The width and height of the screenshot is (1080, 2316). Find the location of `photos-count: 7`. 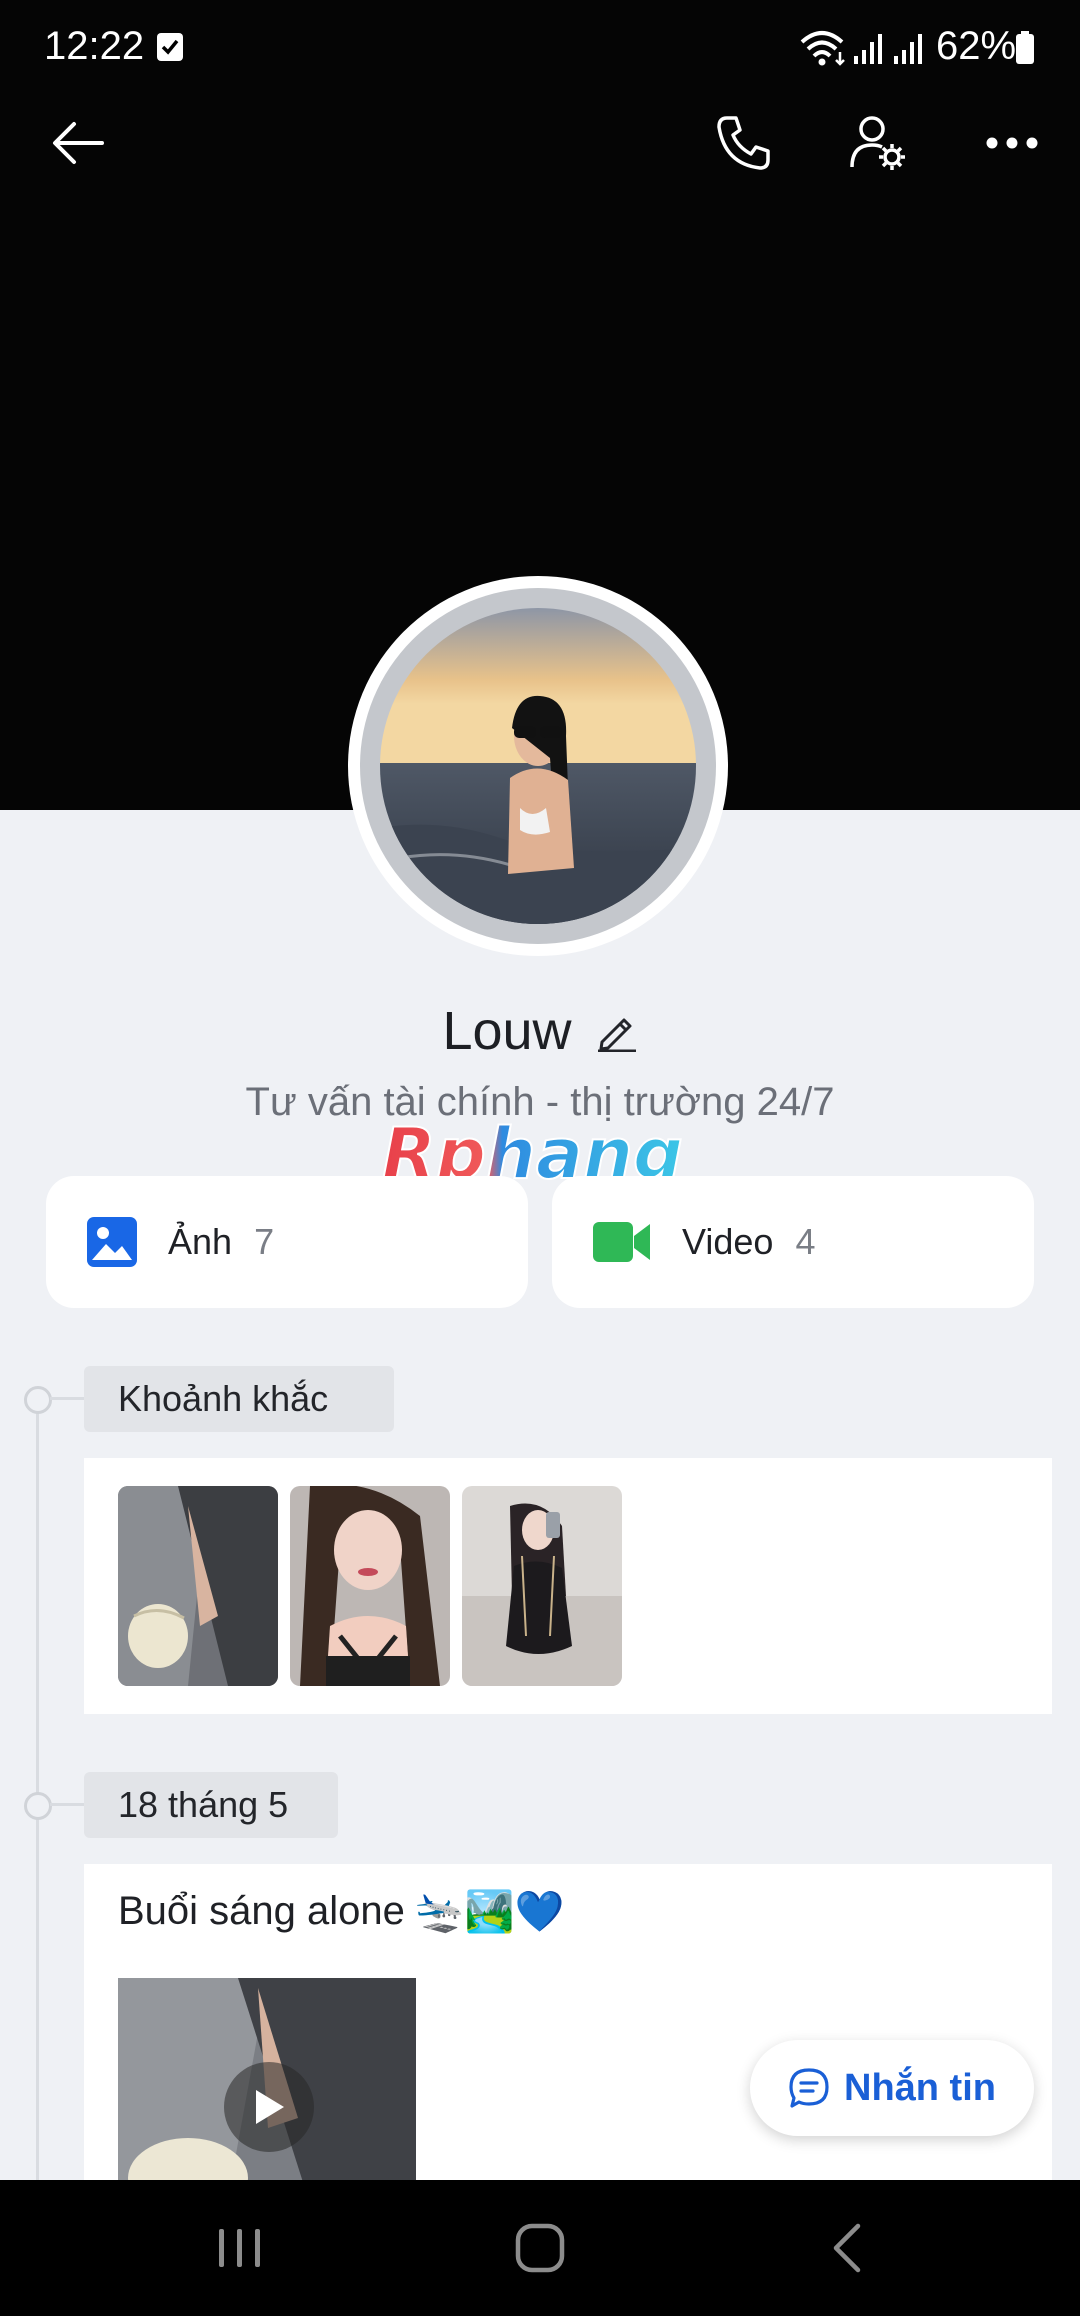

photos-count: 7 is located at coordinates (264, 1241).